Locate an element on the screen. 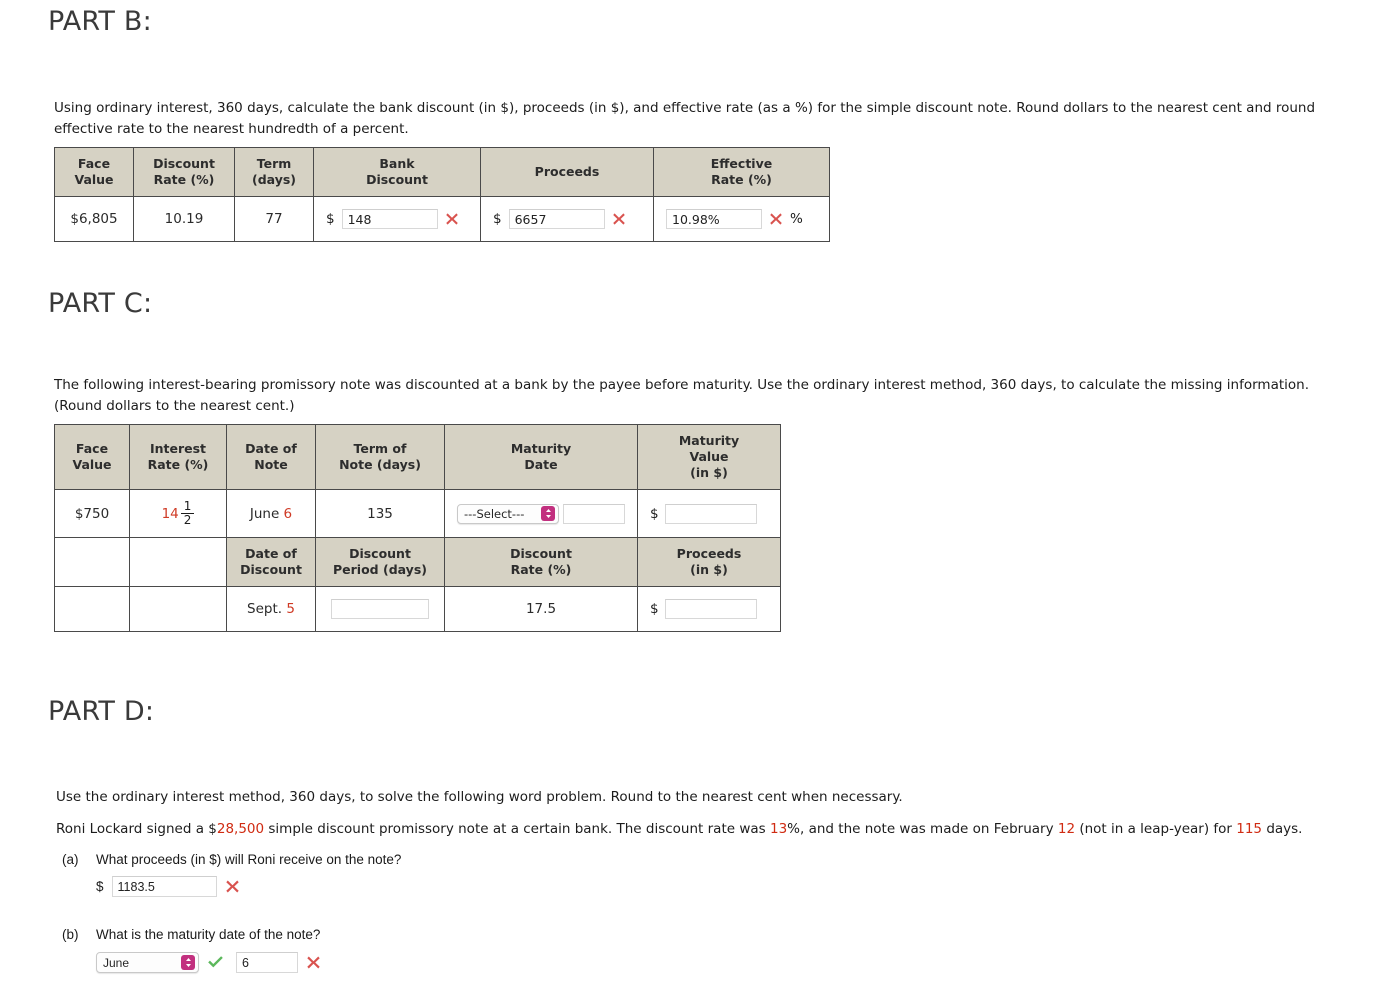  effective-rate-input: 10.98% is located at coordinates (714, 219).